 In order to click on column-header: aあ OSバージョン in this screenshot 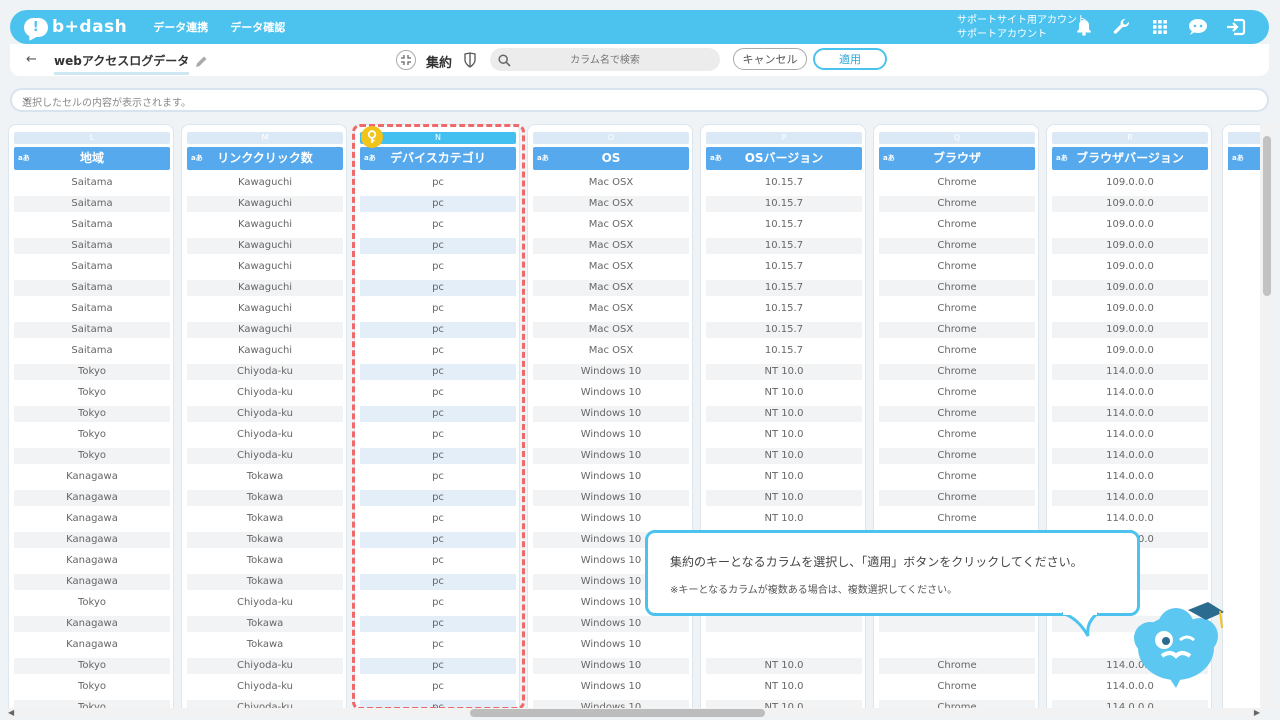, I will do `click(784, 158)`.